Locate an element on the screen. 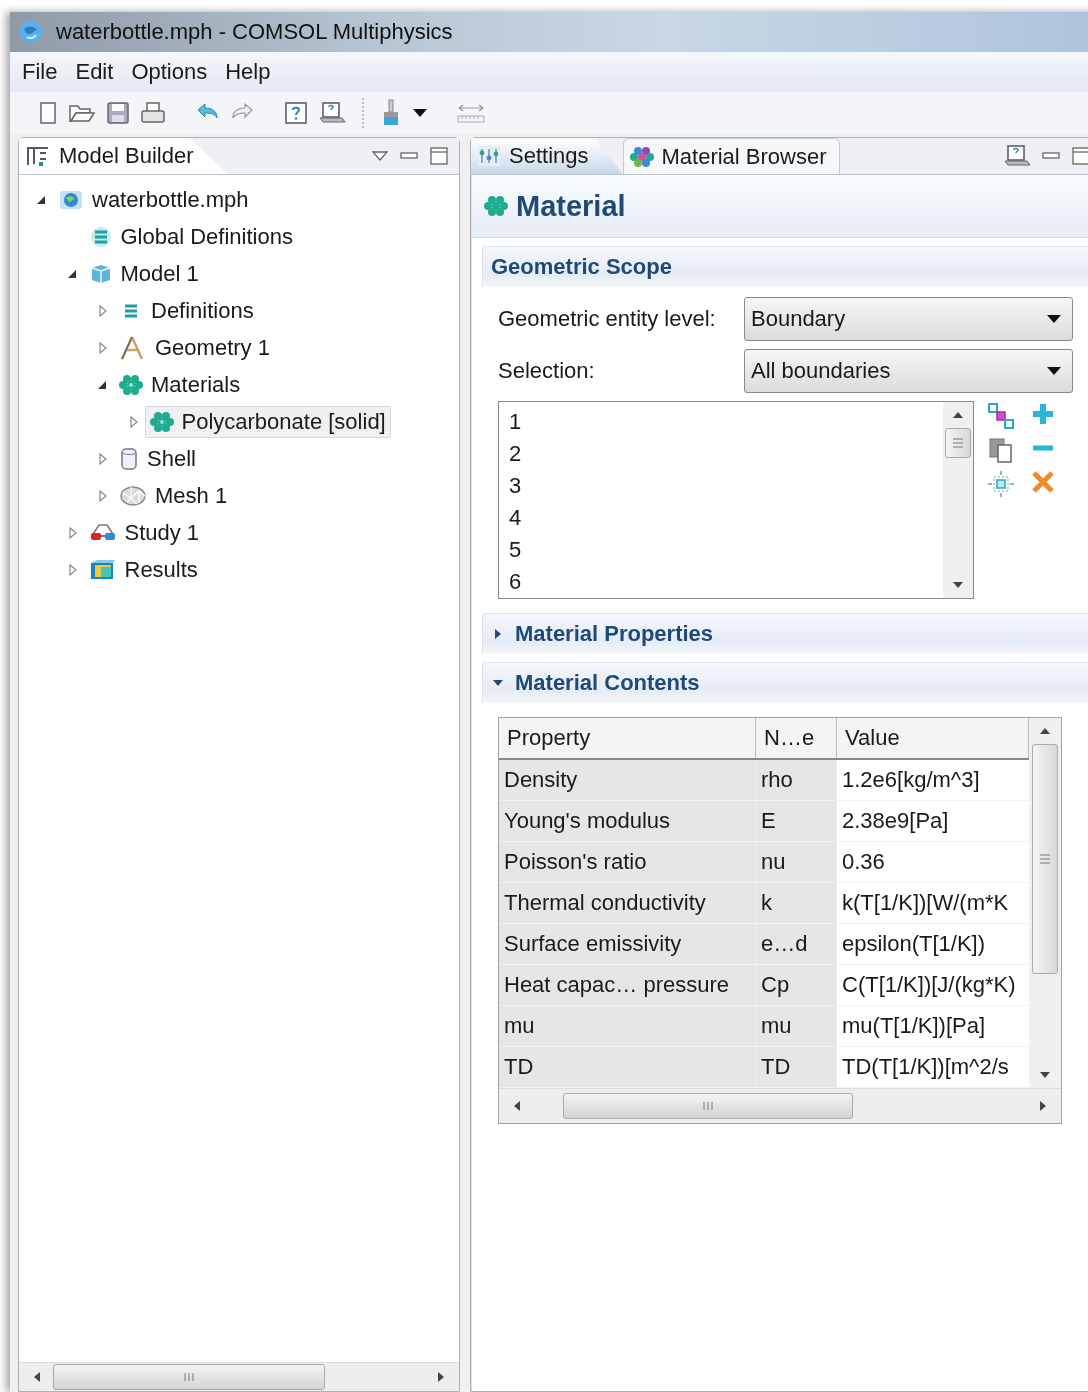 This screenshot has height=1392, width=1088. table-cell: Density is located at coordinates (627, 780).